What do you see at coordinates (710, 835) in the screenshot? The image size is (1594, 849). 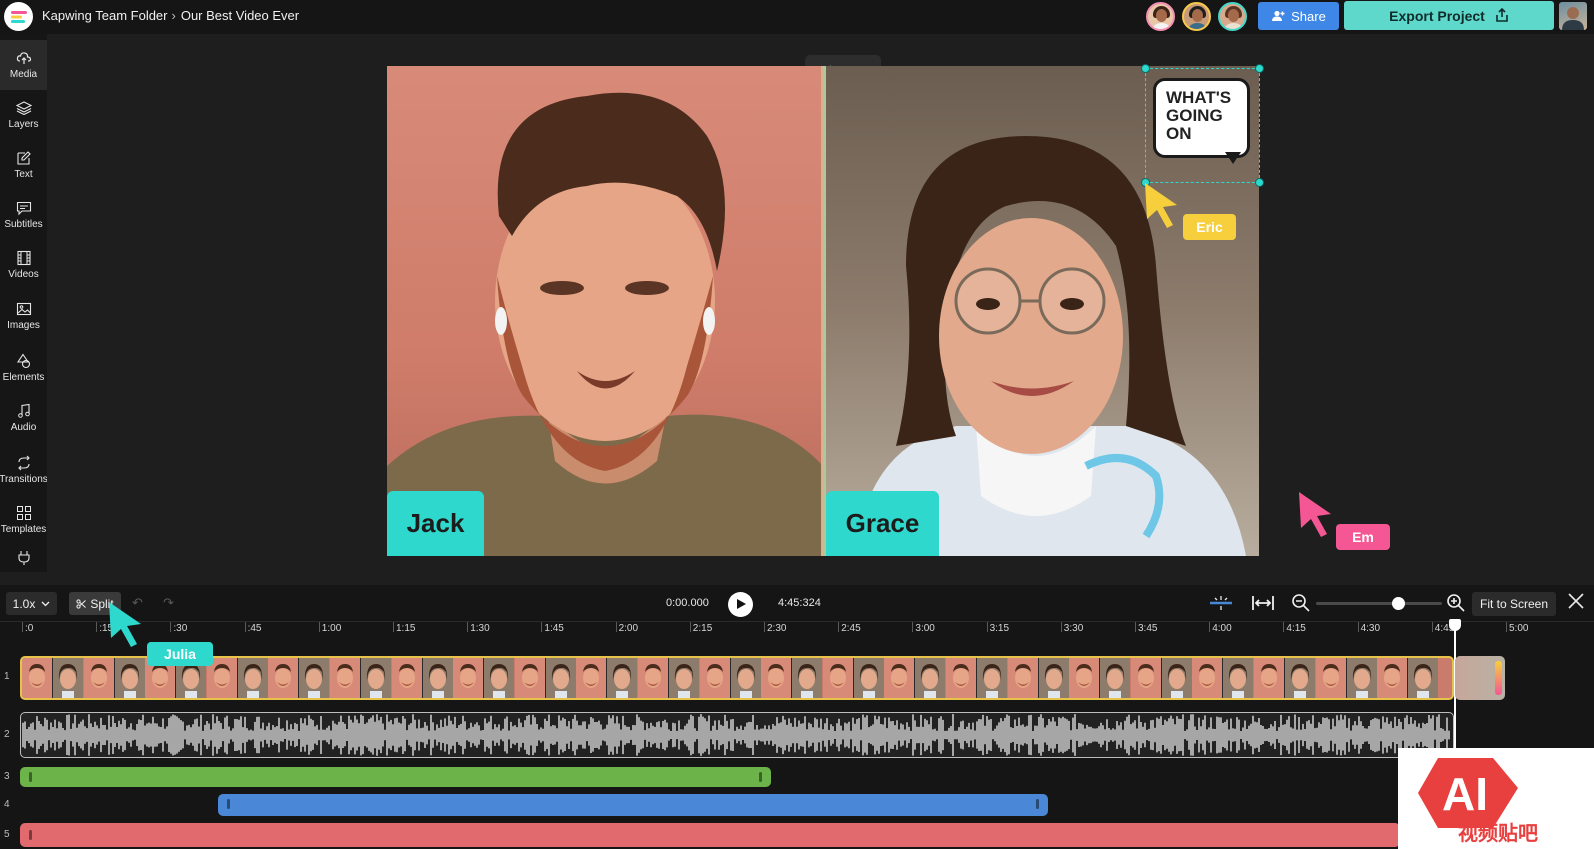 I see `clip-track-red` at bounding box center [710, 835].